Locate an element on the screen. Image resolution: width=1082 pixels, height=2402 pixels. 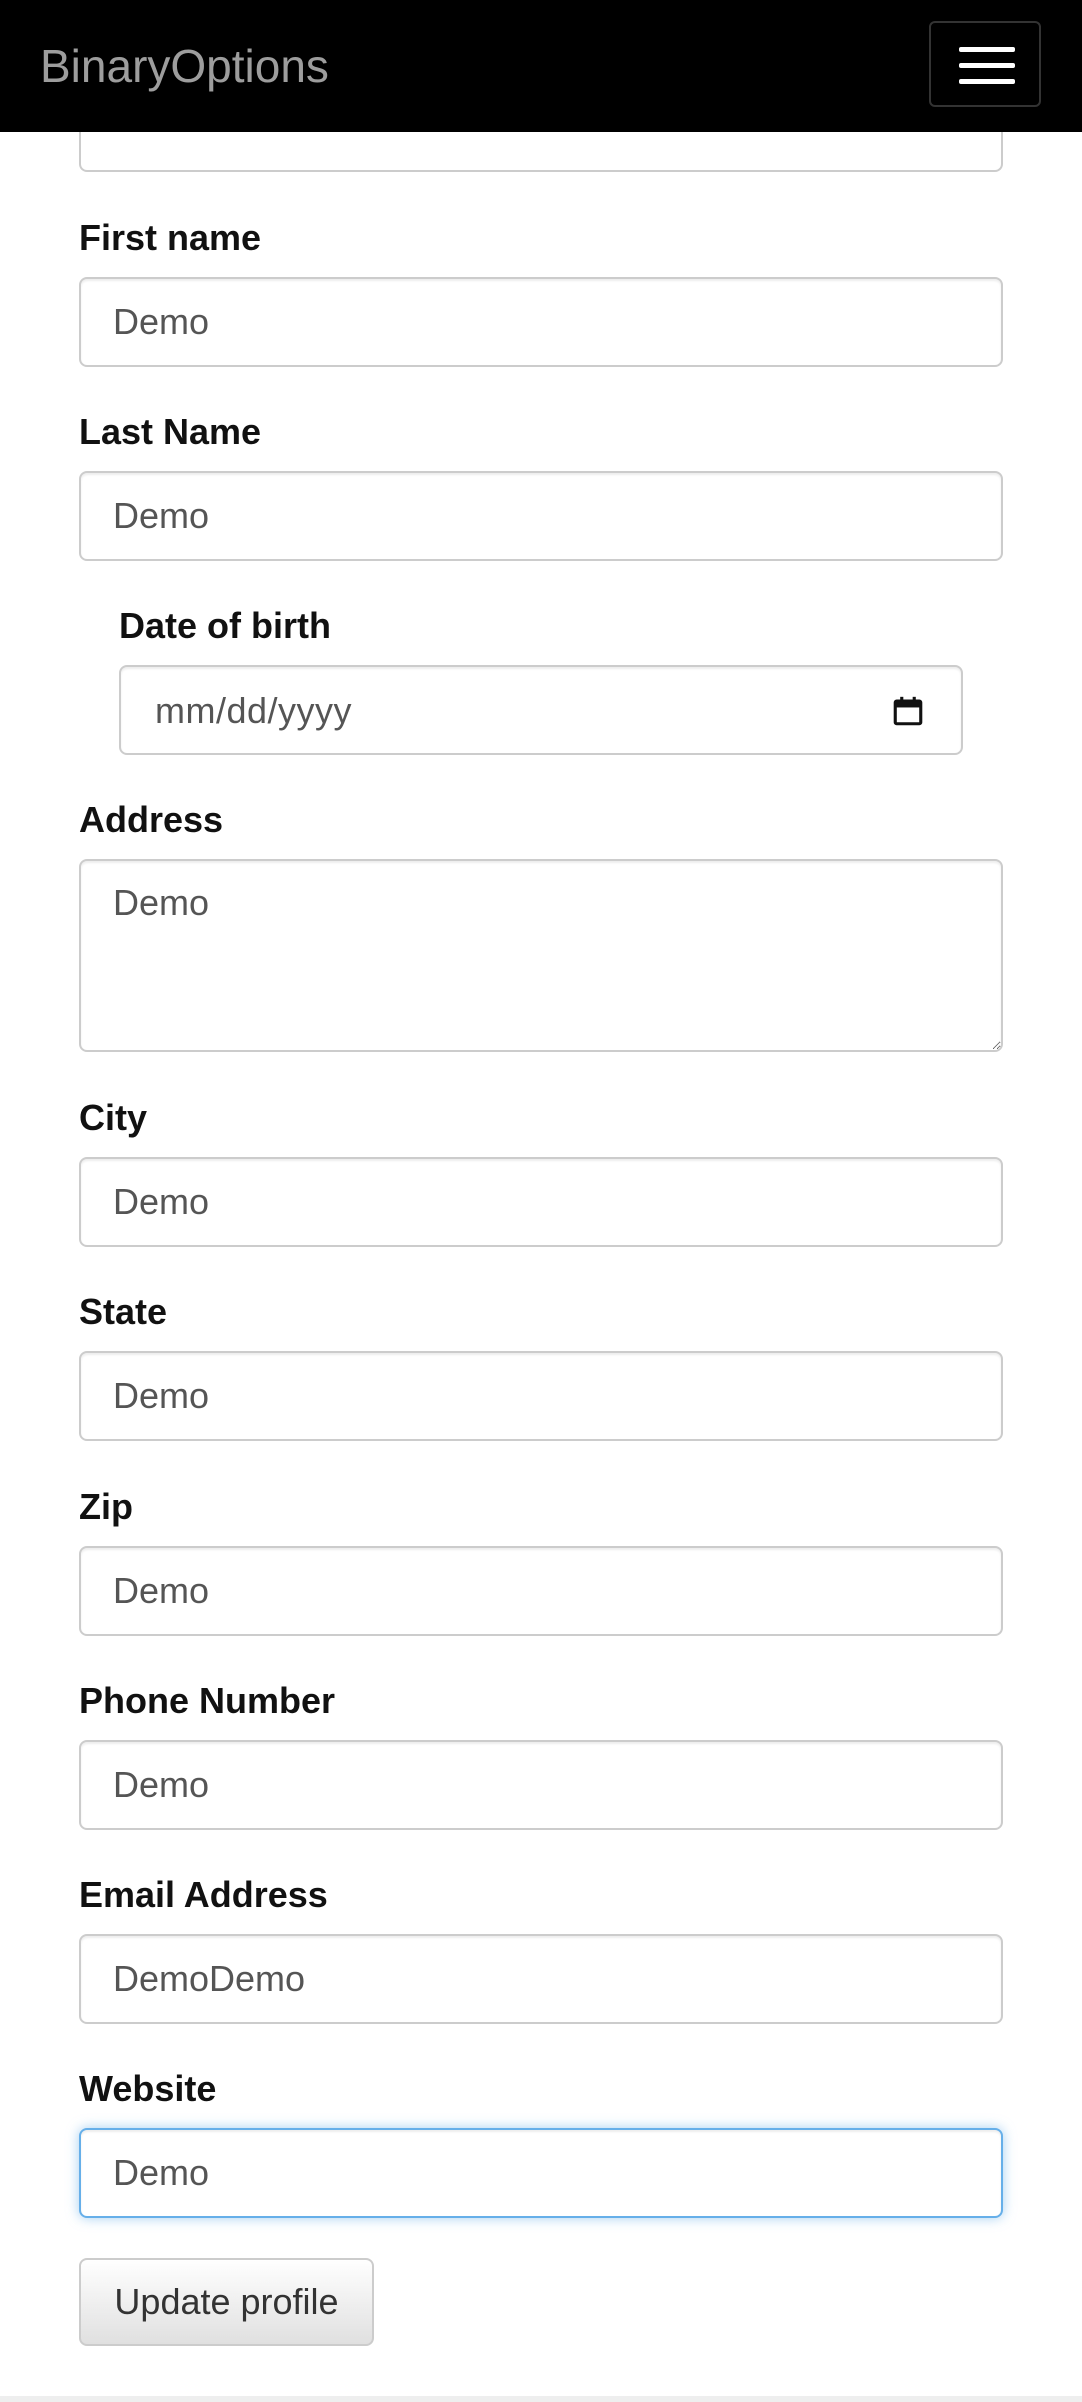
zip-input is located at coordinates (541, 1591).